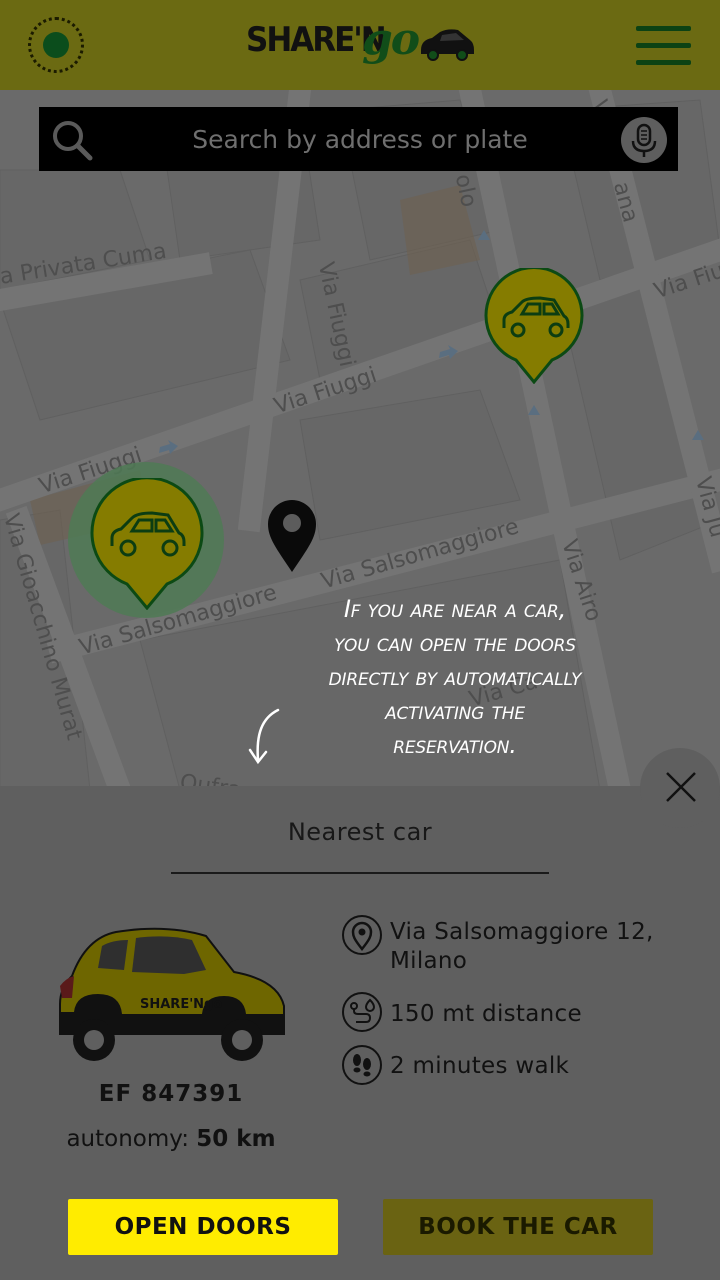  I want to click on route-distance-icon, so click(362, 1012).